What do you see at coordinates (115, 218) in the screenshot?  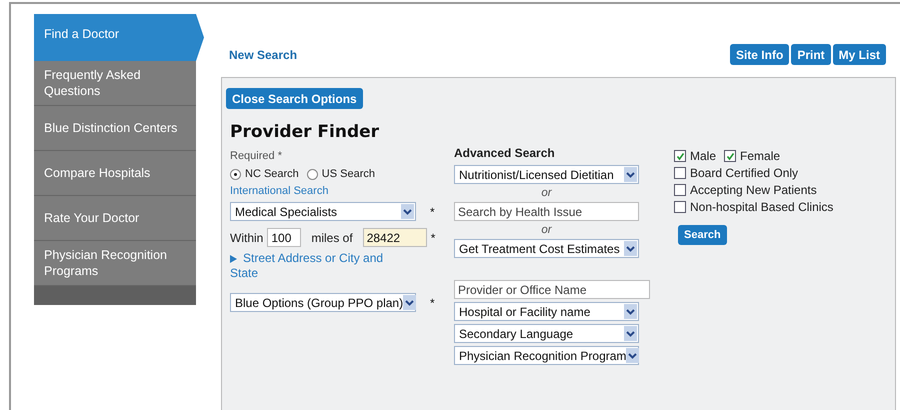 I see `sidebar-item: Rate Your Doctor` at bounding box center [115, 218].